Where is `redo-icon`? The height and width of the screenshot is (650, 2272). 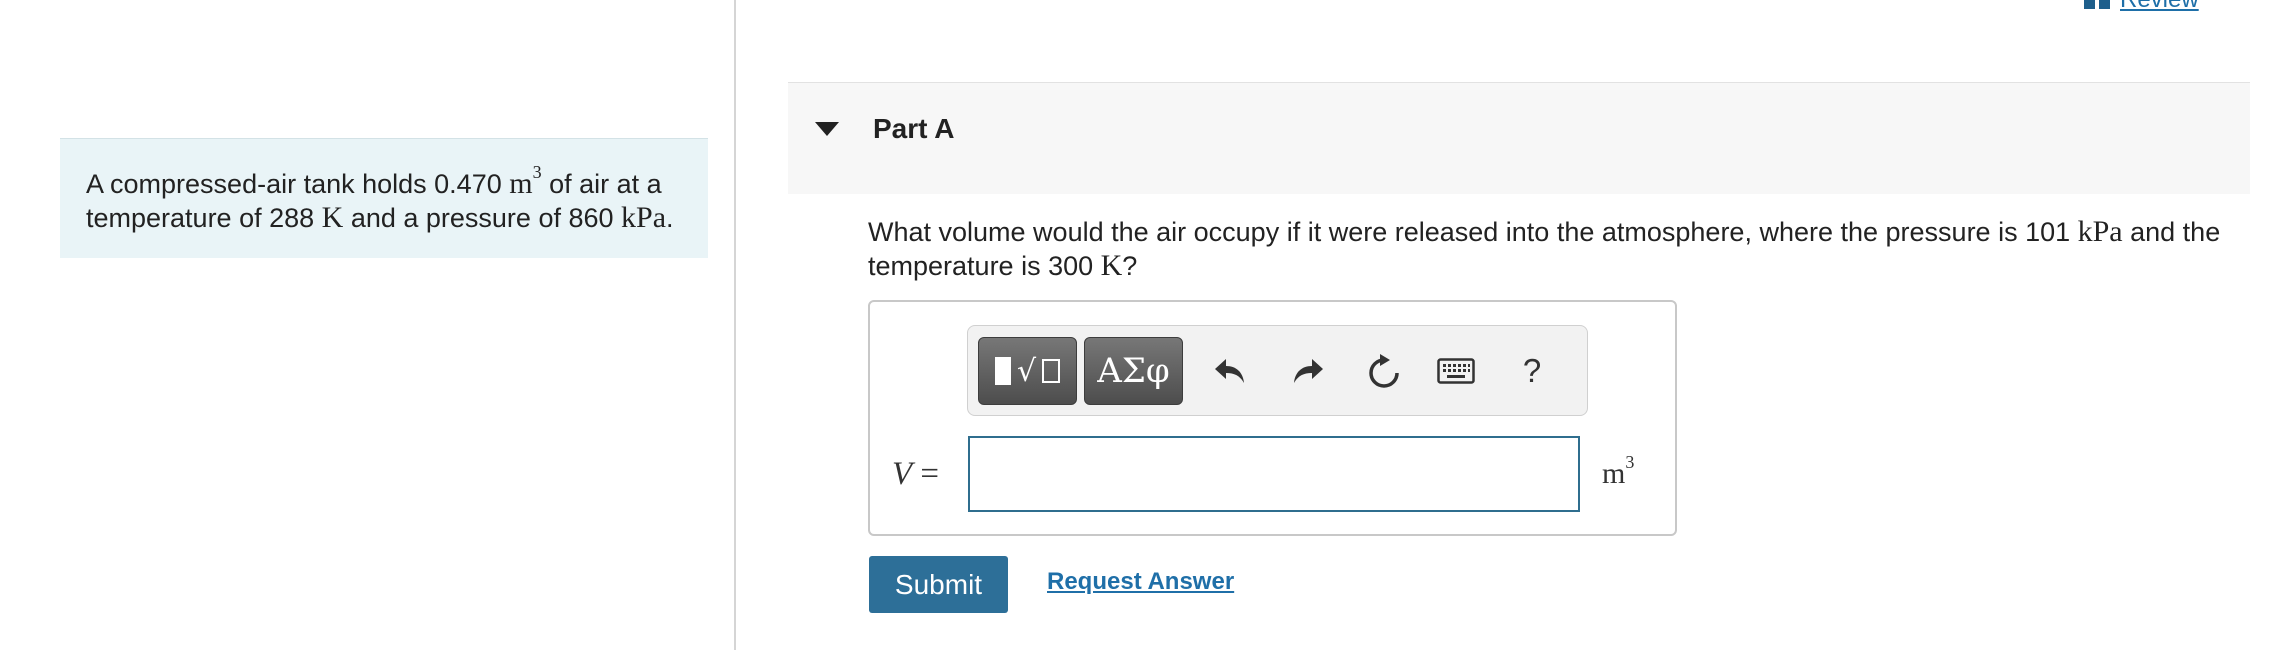
redo-icon is located at coordinates (1308, 371).